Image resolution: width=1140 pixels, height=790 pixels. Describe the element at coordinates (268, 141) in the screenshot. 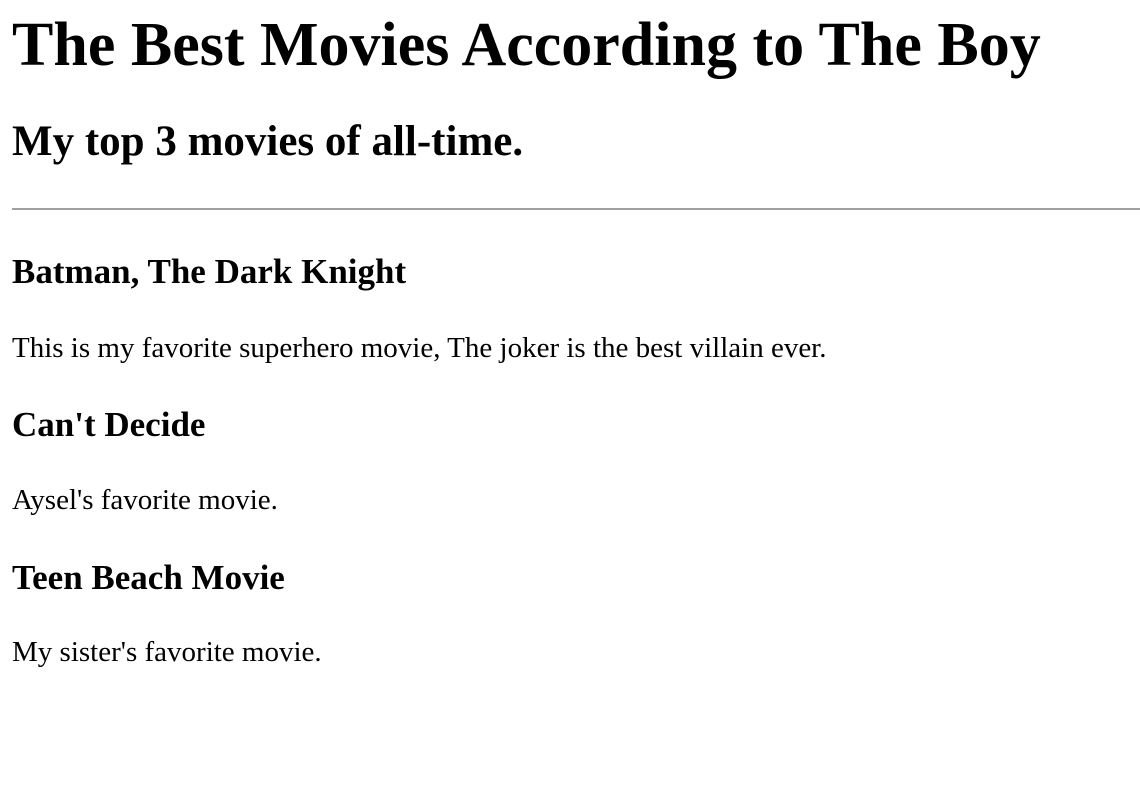

I see `page-subtitle: My top 3 movies of all-time.` at that location.